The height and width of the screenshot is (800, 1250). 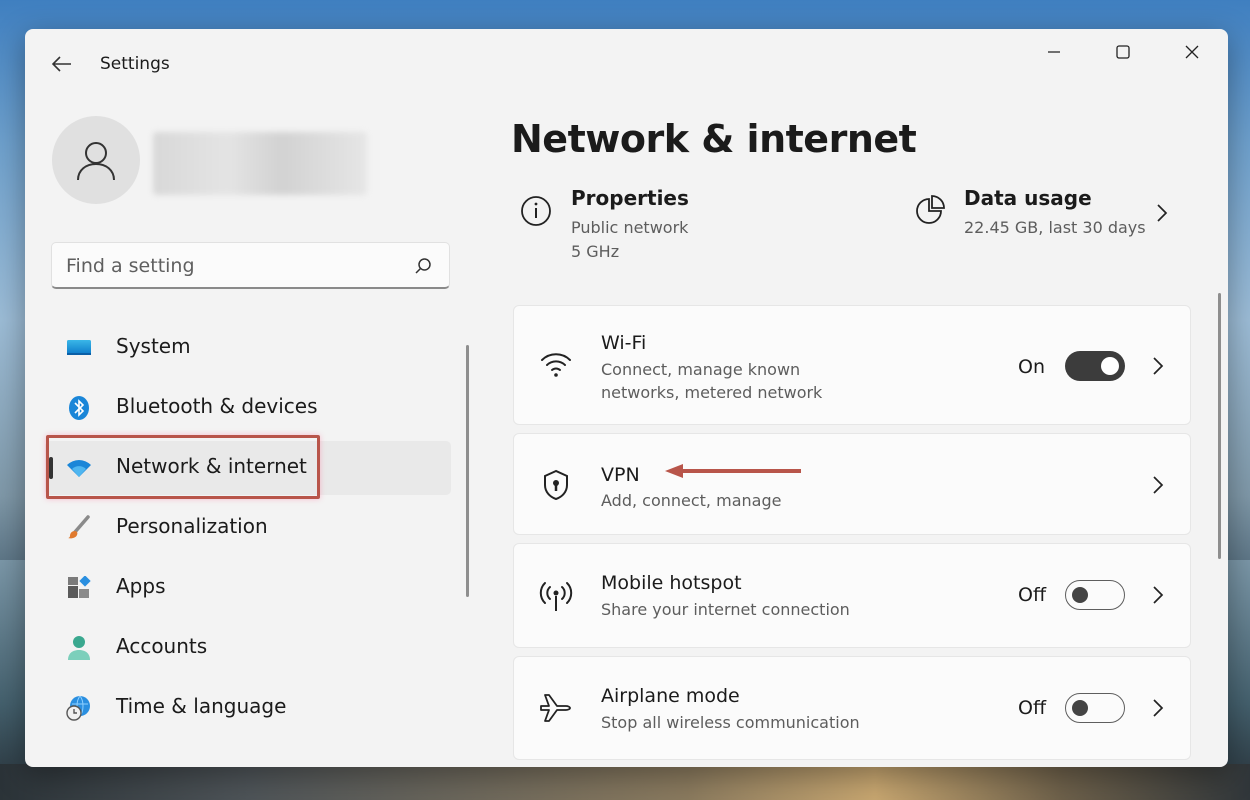 I want to click on card-title: Wi-Fi, so click(x=624, y=343).